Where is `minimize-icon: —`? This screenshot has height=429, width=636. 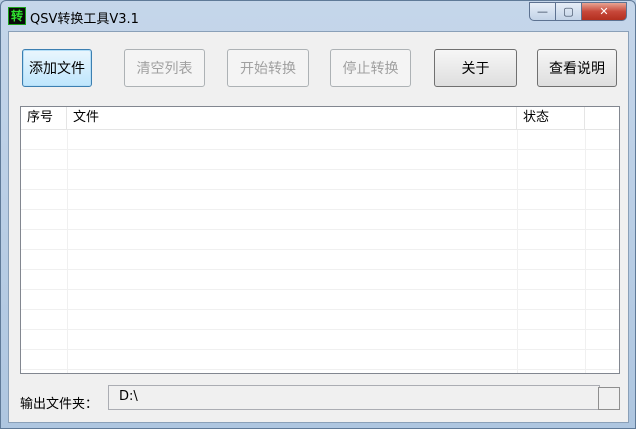 minimize-icon: — is located at coordinates (542, 11).